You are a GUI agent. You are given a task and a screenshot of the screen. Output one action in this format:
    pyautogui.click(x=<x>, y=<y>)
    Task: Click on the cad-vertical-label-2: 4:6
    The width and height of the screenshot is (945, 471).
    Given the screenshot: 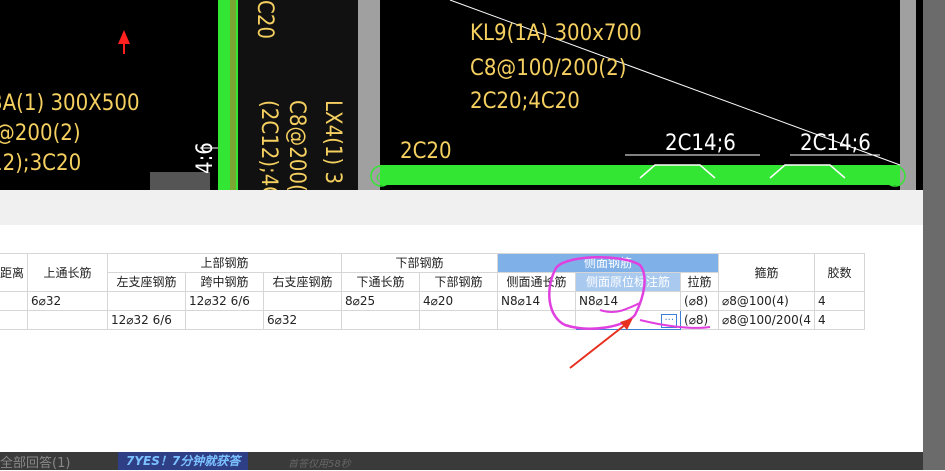 What is the action you would take?
    pyautogui.click(x=205, y=158)
    